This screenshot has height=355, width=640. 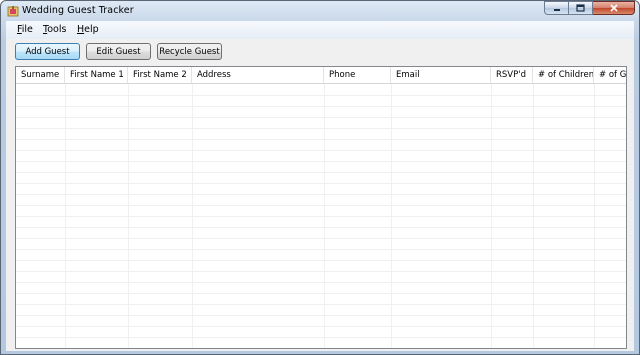 I want to click on title-bar: Wedding Guest Tracker, so click(x=320, y=11).